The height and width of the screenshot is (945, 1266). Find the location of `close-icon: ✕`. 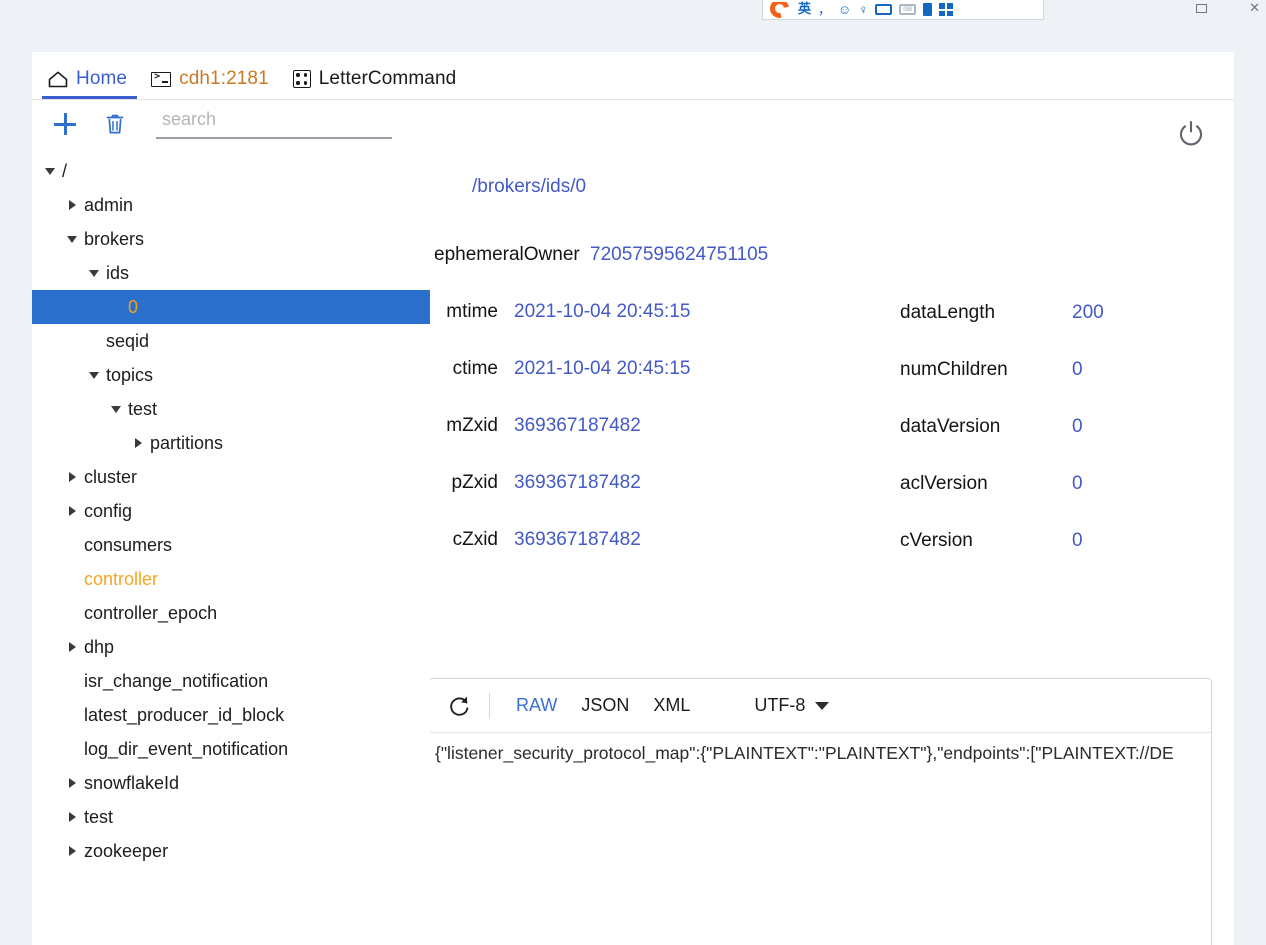

close-icon: ✕ is located at coordinates (1254, 8).